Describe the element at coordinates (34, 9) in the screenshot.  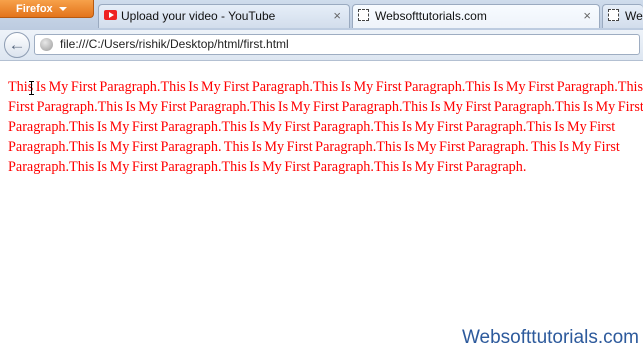
I see `firefox-menu-label: Firefox` at that location.